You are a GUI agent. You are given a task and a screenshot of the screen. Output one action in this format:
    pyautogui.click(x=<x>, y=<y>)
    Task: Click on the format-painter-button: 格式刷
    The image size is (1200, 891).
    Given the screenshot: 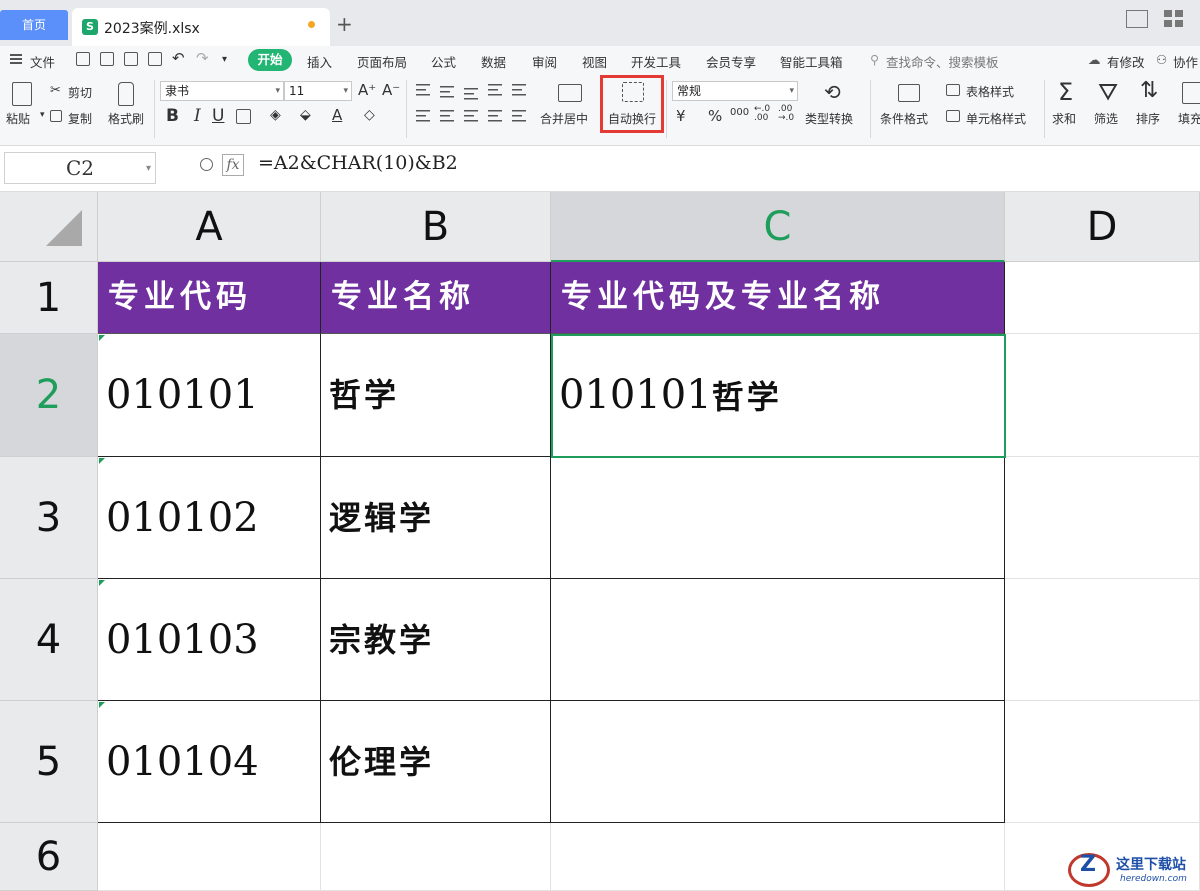 What is the action you would take?
    pyautogui.click(x=126, y=118)
    